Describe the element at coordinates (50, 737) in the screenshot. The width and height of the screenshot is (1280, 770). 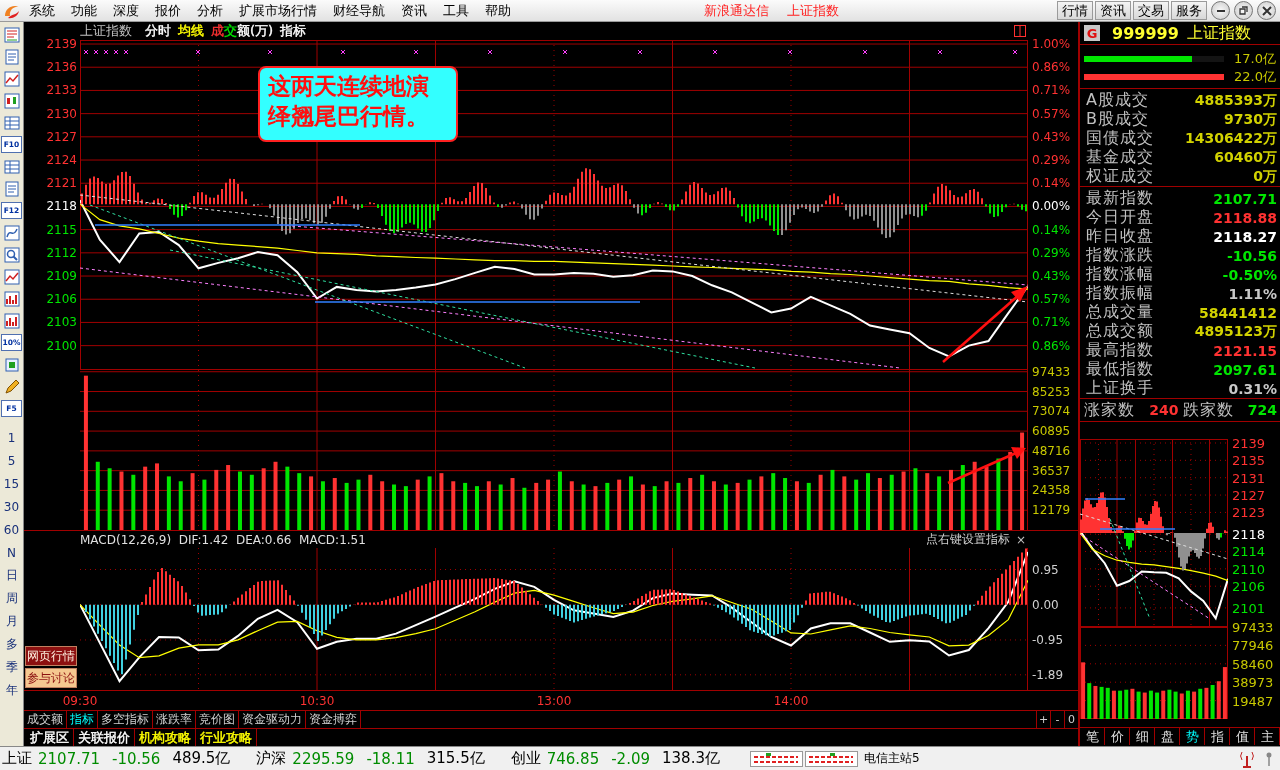
I see `extension-tab: 扩展区` at that location.